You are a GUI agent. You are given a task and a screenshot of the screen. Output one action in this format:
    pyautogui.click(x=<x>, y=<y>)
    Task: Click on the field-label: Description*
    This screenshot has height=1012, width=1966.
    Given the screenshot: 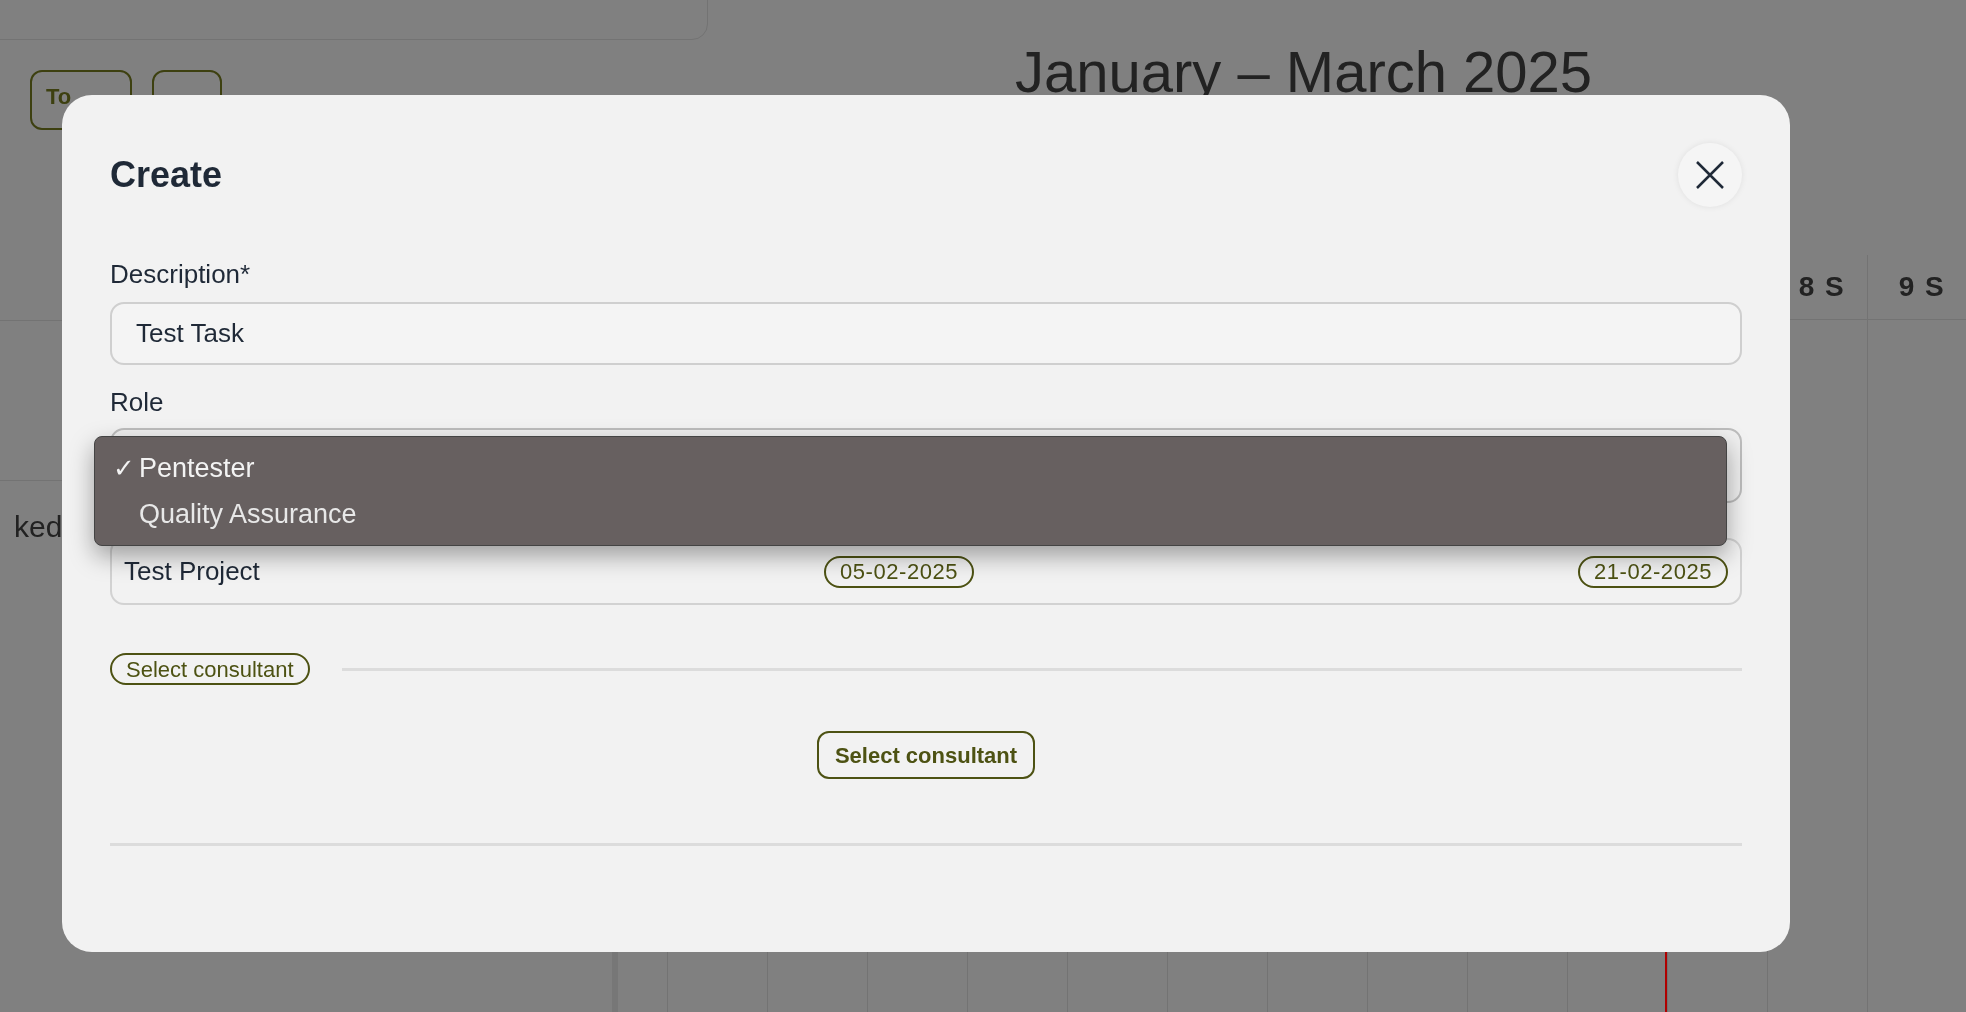 What is the action you would take?
    pyautogui.click(x=180, y=274)
    